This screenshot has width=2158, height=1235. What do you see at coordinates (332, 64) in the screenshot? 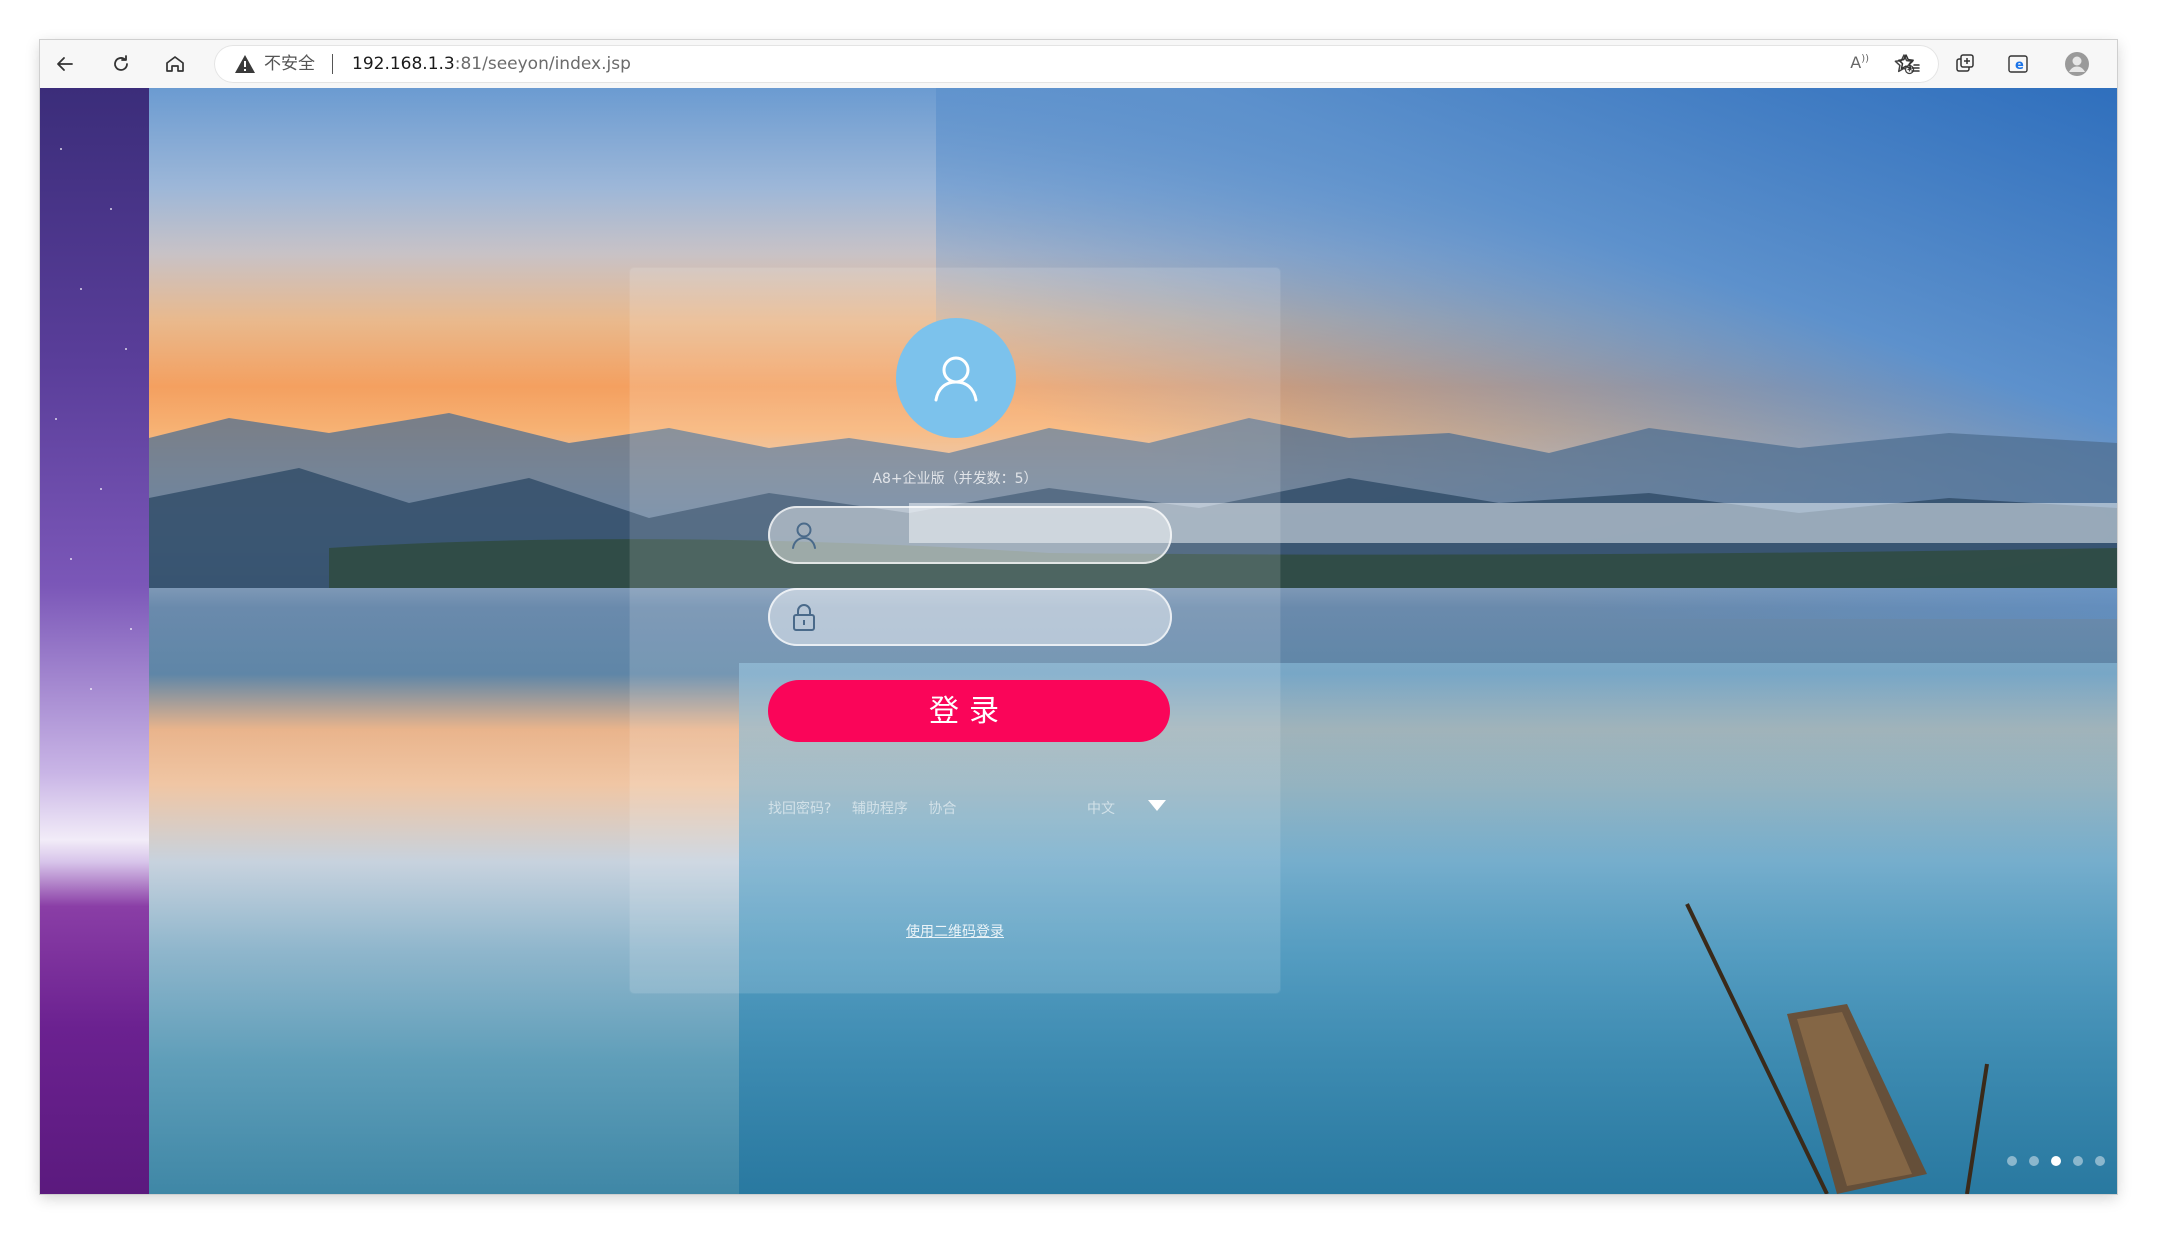
I see `address-separator` at bounding box center [332, 64].